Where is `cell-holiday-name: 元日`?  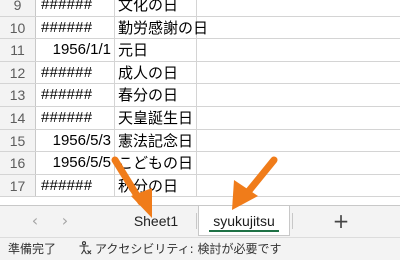 cell-holiday-name: 元日 is located at coordinates (156, 50).